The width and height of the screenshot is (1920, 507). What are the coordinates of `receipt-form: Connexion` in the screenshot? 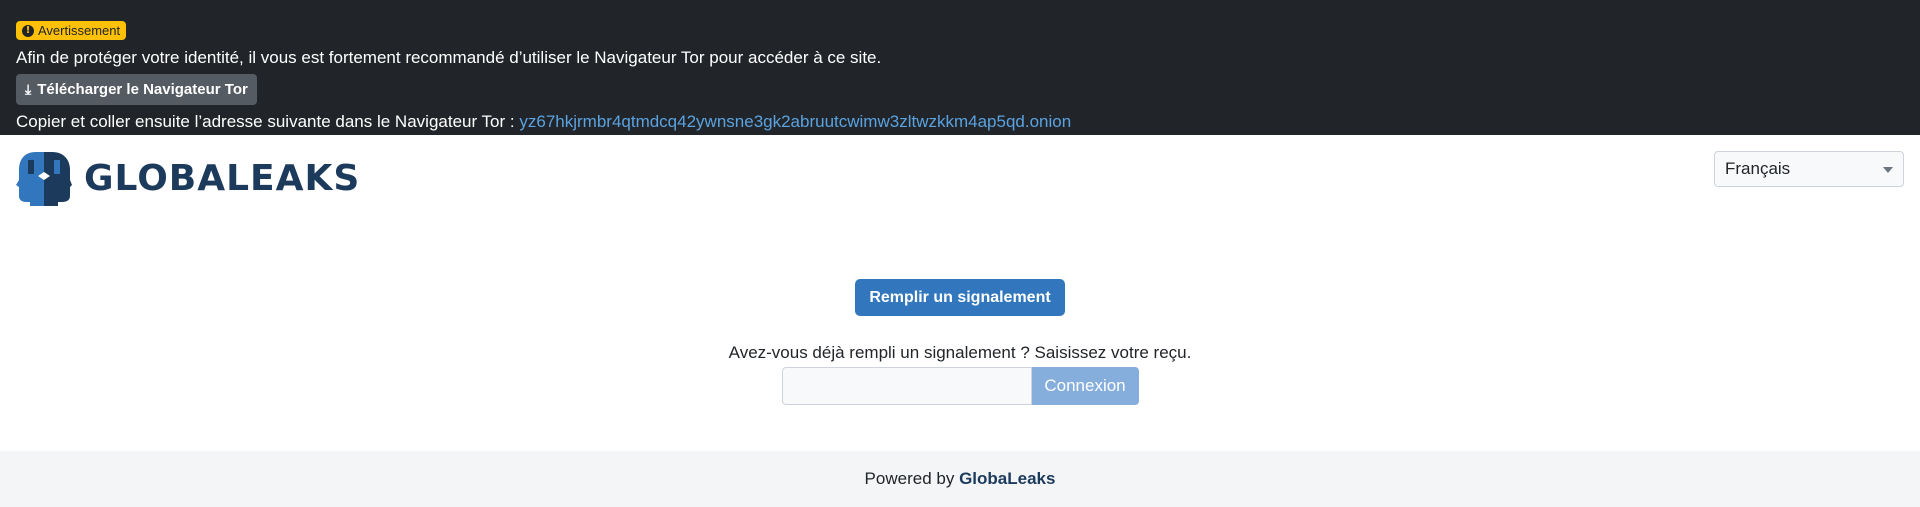 It's located at (960, 386).